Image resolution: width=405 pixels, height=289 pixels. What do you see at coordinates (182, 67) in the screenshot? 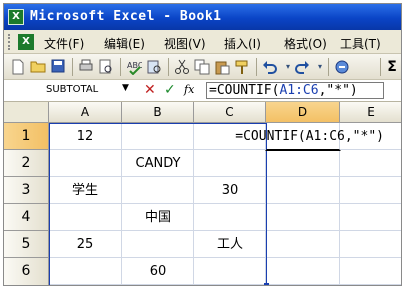
I see `cut-icon` at bounding box center [182, 67].